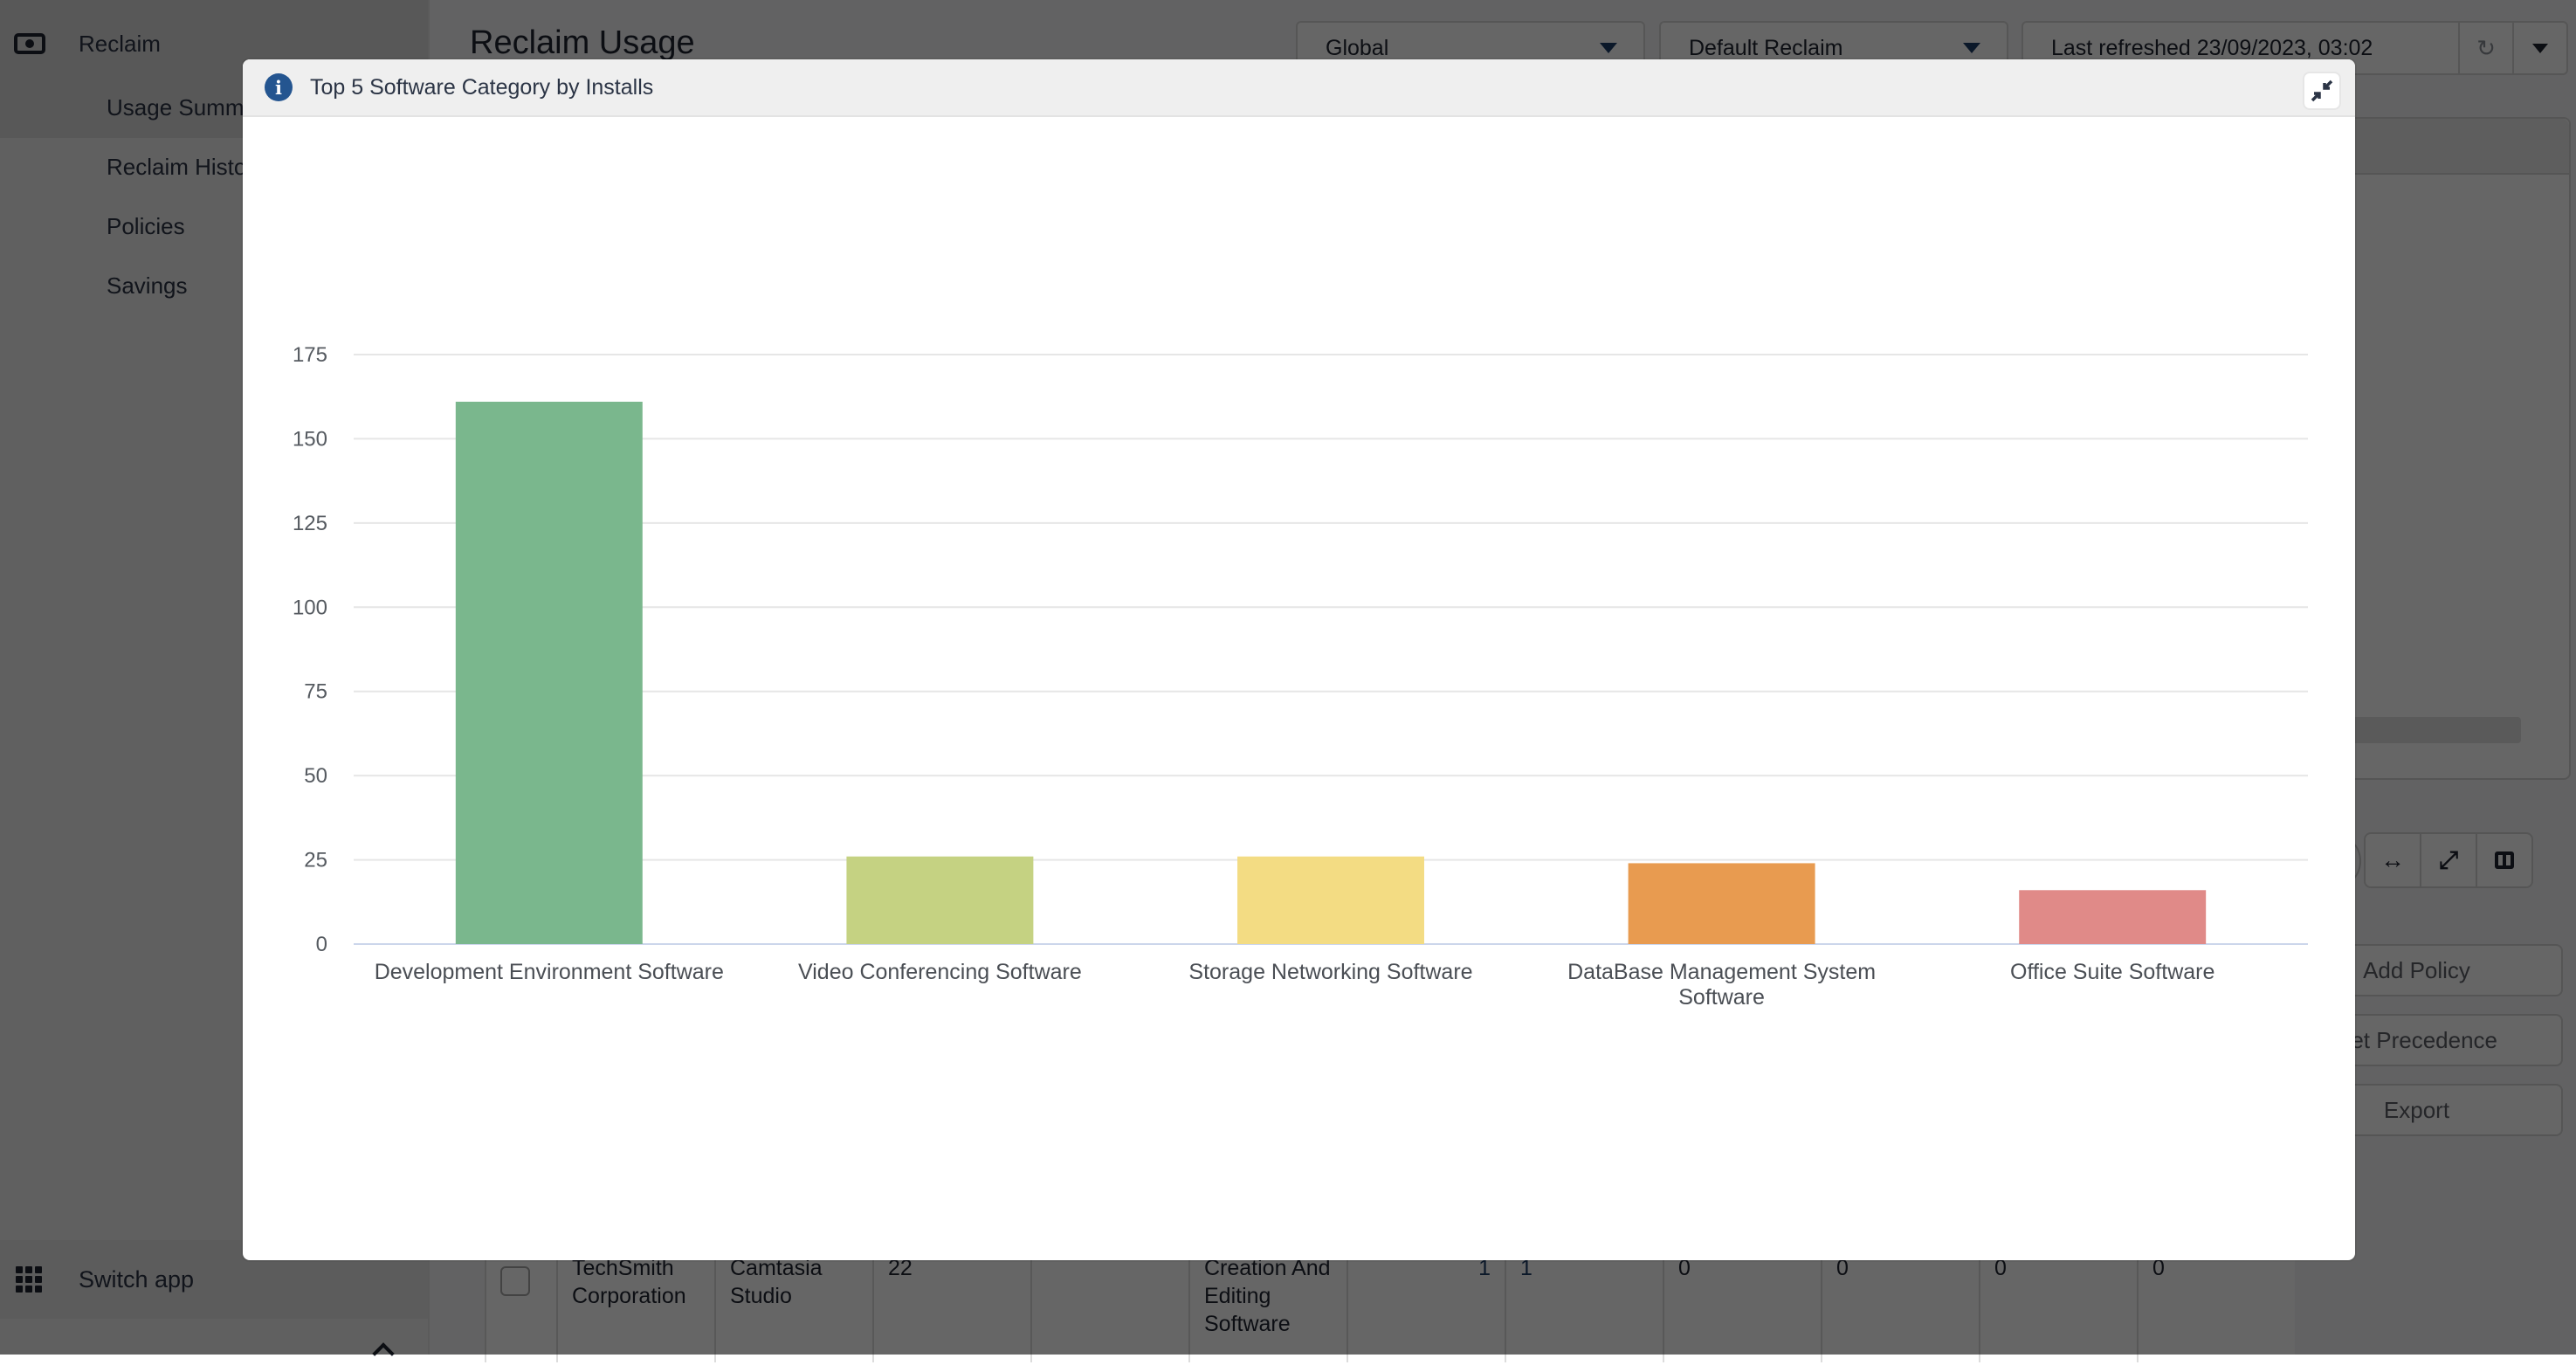  Describe the element at coordinates (2112, 972) in the screenshot. I see `x-category-label: Office Suite Software` at that location.